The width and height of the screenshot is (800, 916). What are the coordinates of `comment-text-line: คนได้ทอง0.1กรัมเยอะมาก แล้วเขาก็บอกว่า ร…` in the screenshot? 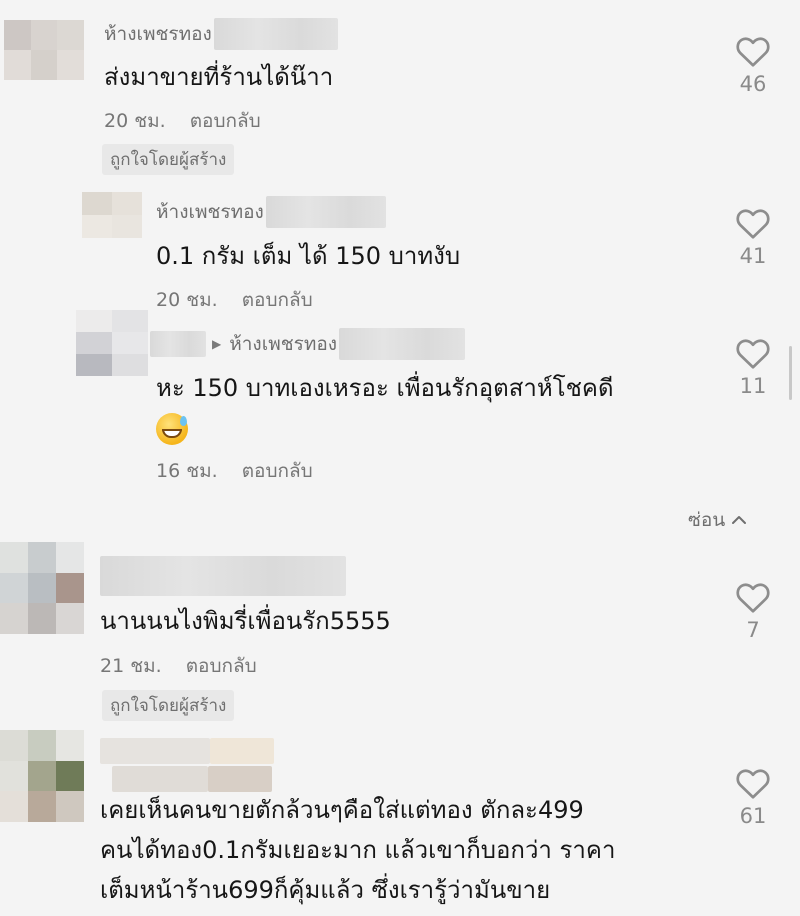 It's located at (358, 850).